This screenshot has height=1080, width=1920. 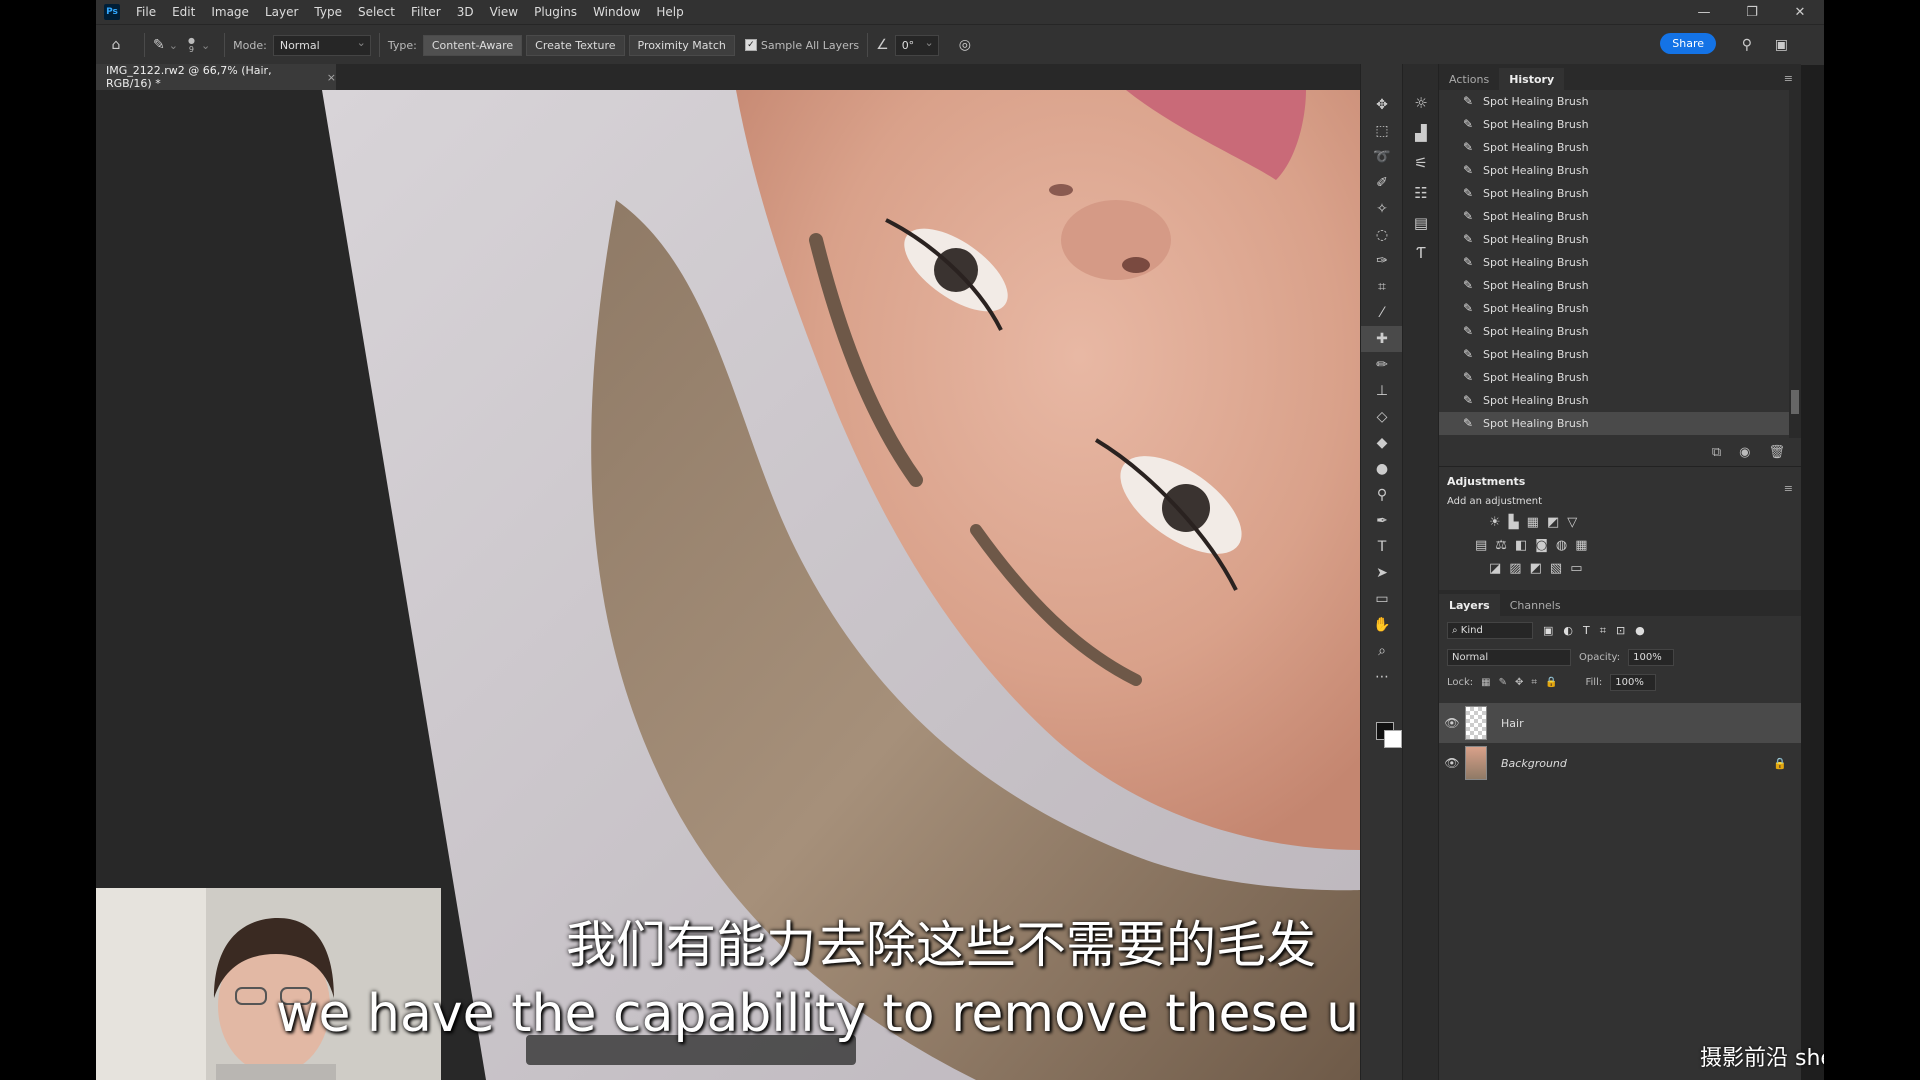 What do you see at coordinates (1640, 630) in the screenshot?
I see `filter-toggle-icon: ●` at bounding box center [1640, 630].